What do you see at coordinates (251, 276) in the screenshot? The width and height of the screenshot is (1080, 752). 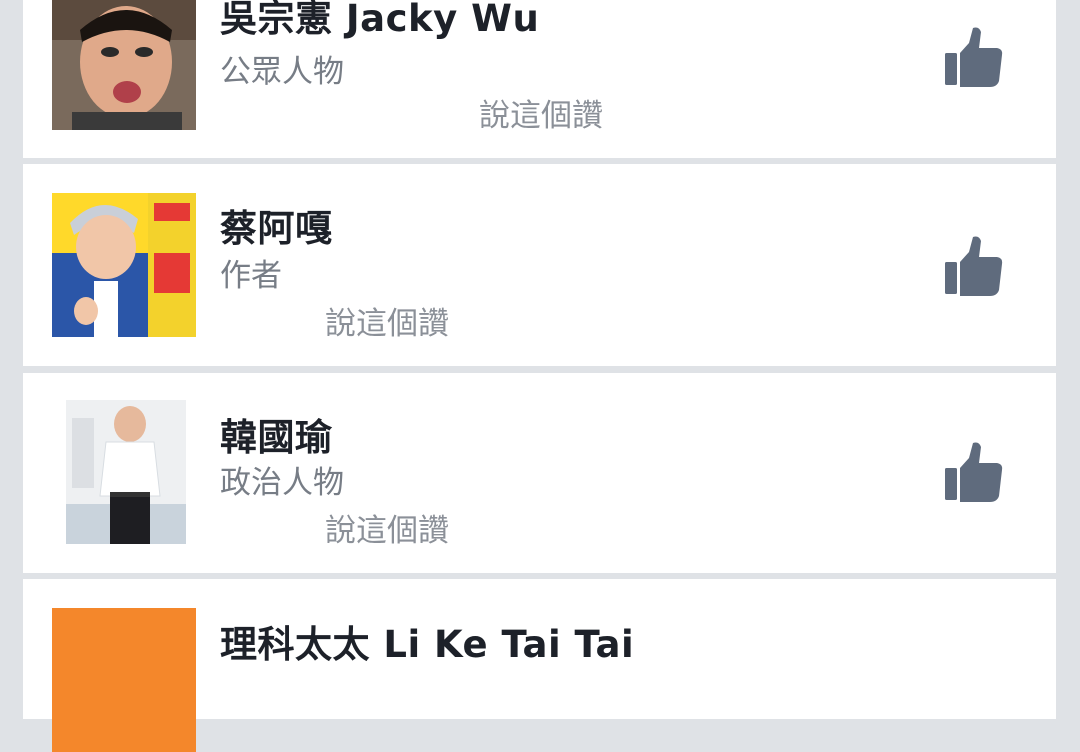 I see `page-category: 作者` at bounding box center [251, 276].